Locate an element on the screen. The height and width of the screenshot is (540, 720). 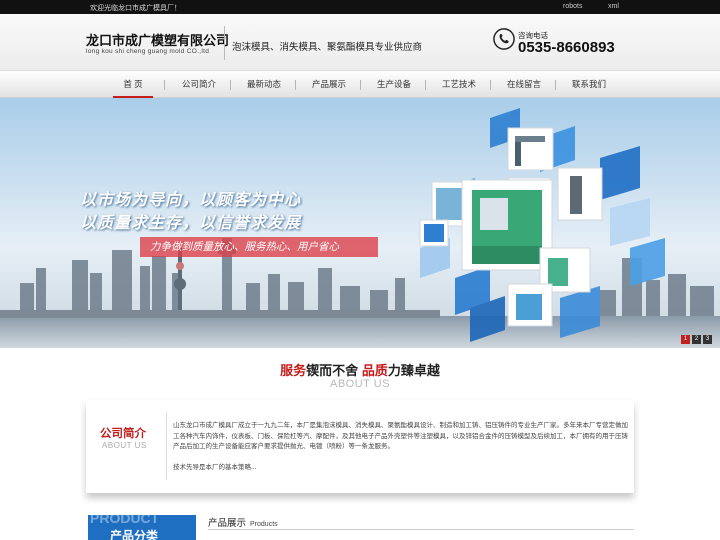
banner-headline-2: 以质量求生存，以信誉求发展 is located at coordinates (191, 223).